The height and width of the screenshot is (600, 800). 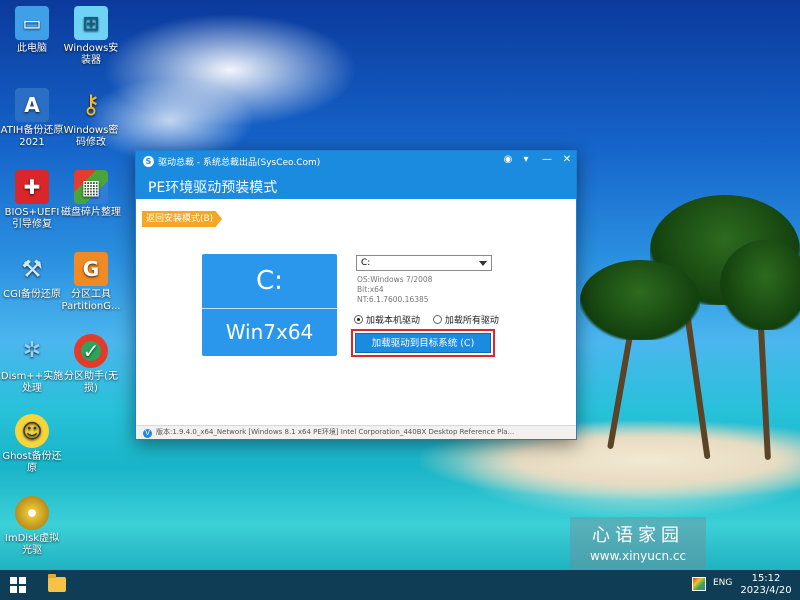 What do you see at coordinates (147, 433) in the screenshot?
I see `version-icon: V` at bounding box center [147, 433].